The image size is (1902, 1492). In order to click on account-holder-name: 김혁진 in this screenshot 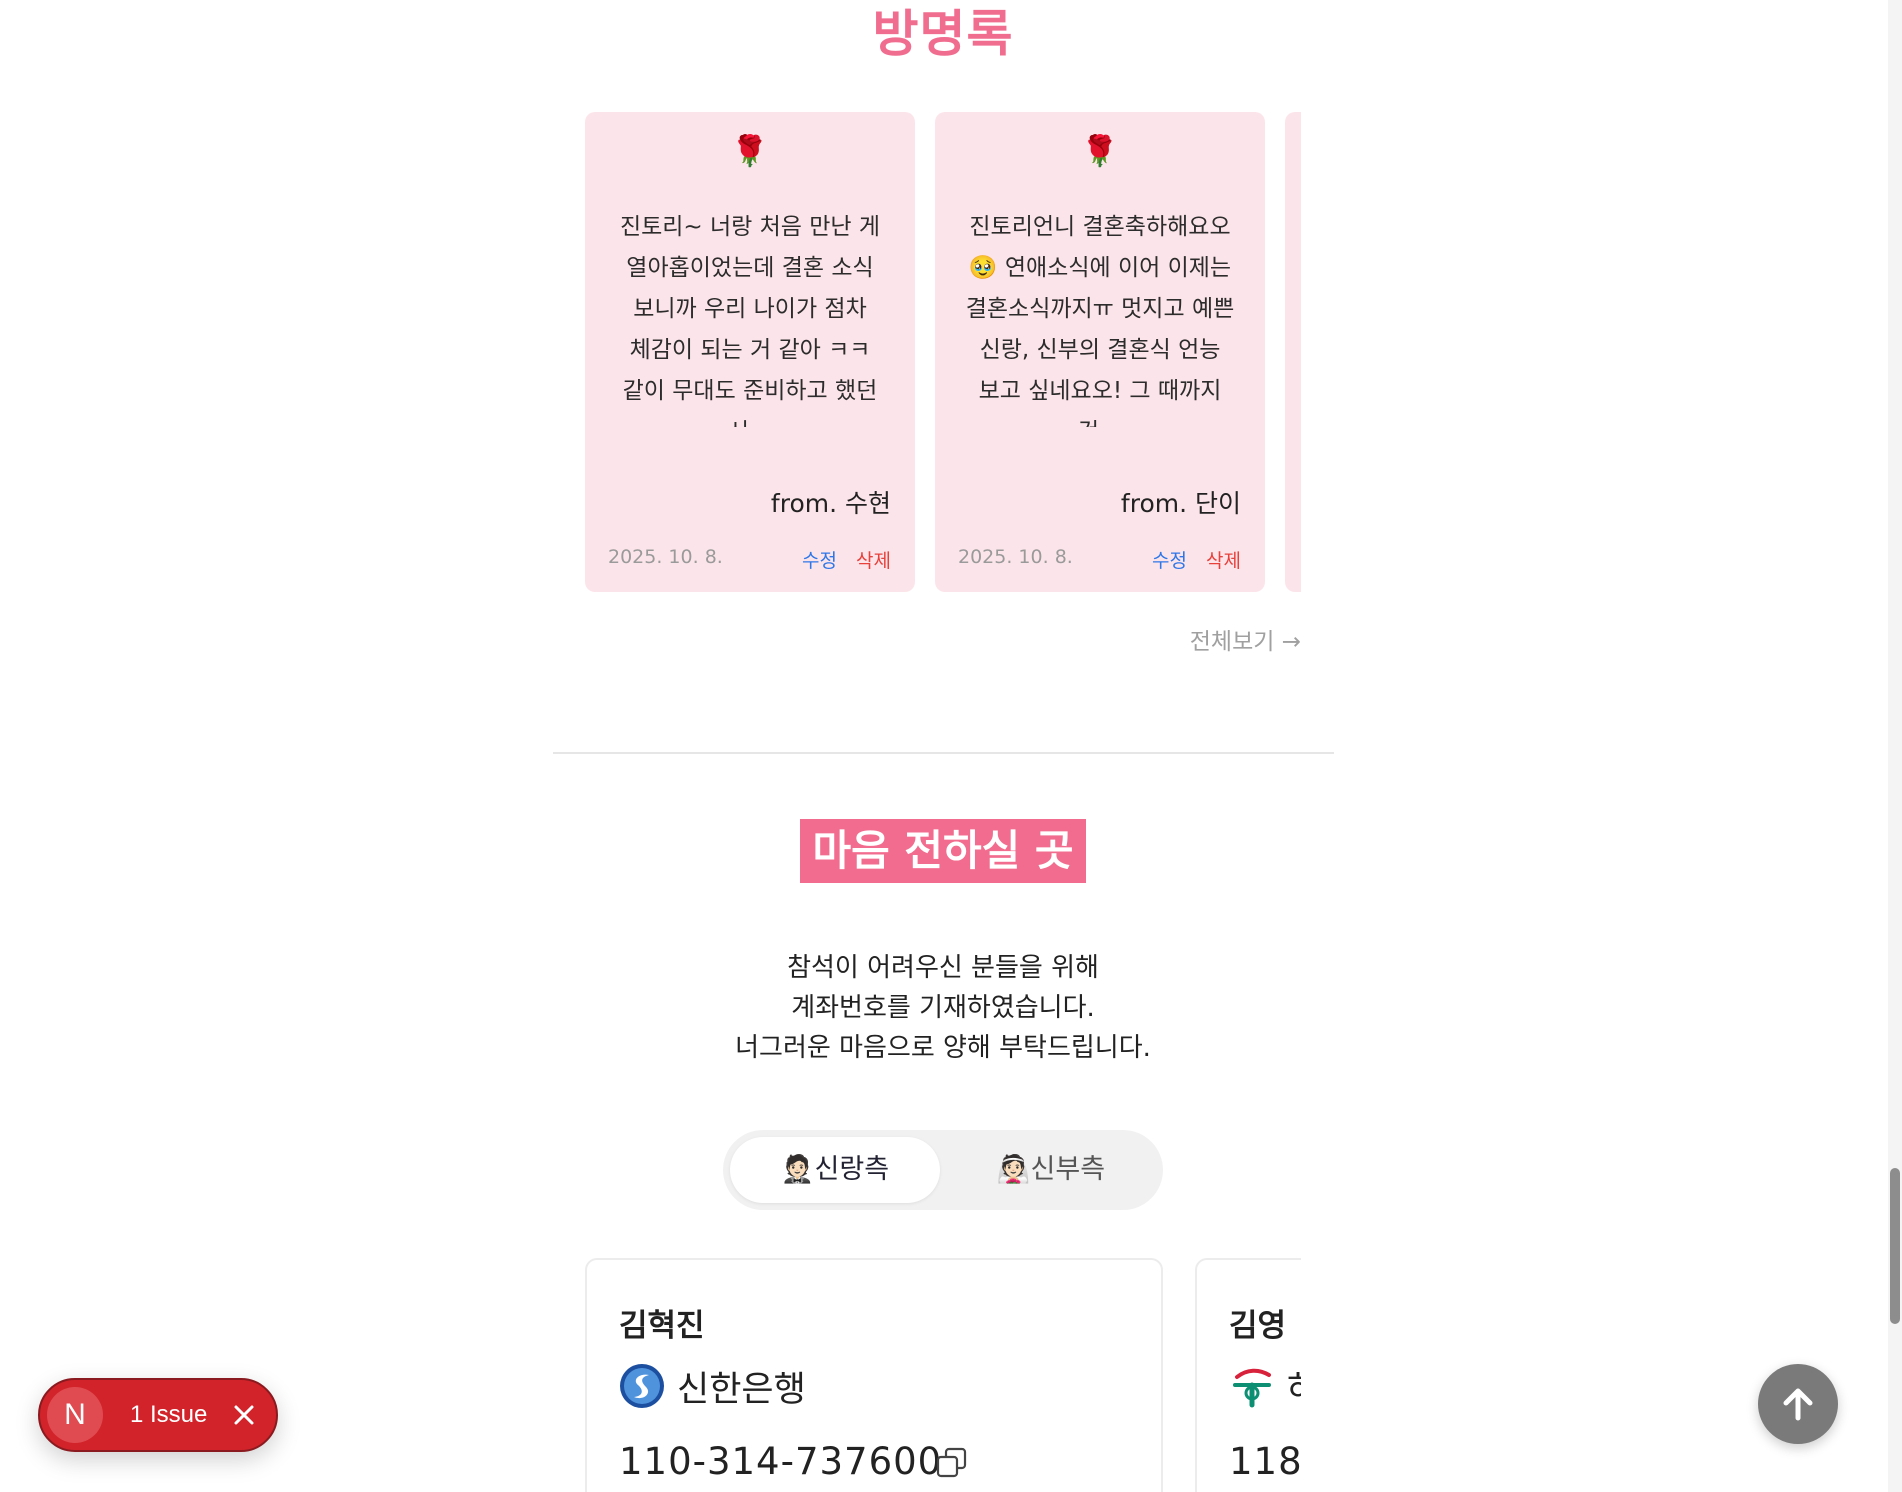, I will do `click(662, 1326)`.